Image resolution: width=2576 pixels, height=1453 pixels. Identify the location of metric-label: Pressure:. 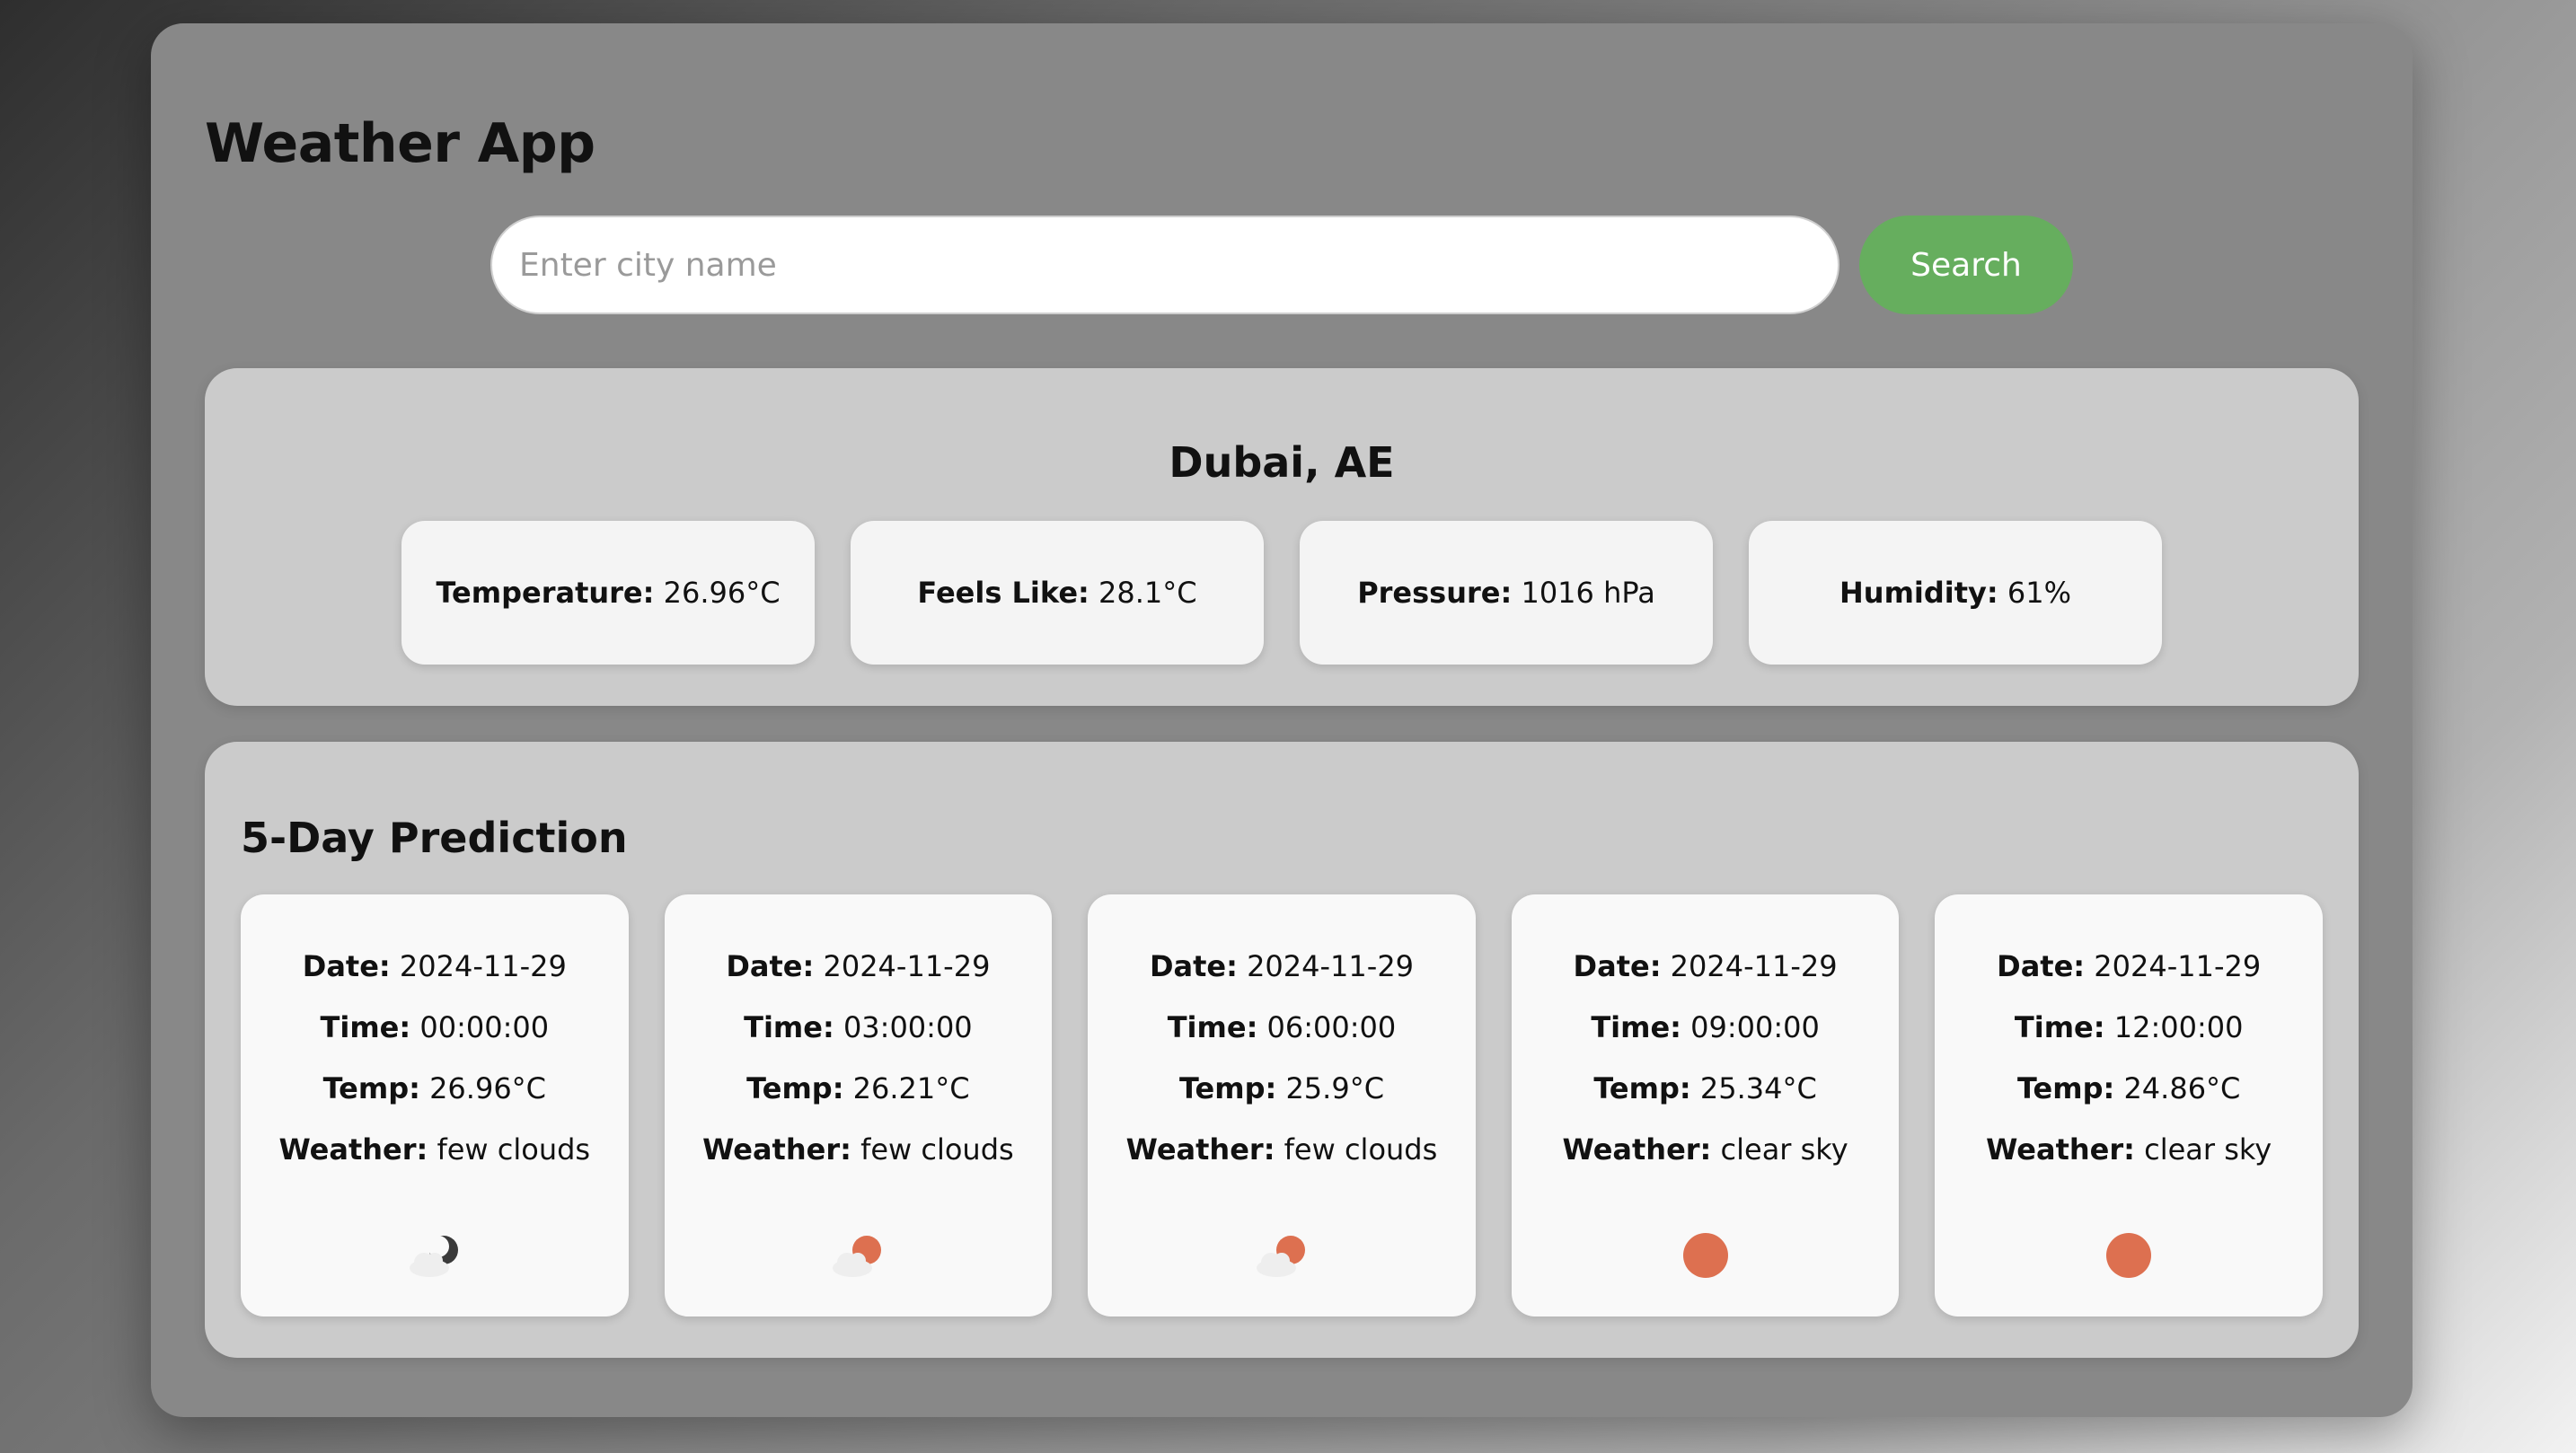
(1435, 593).